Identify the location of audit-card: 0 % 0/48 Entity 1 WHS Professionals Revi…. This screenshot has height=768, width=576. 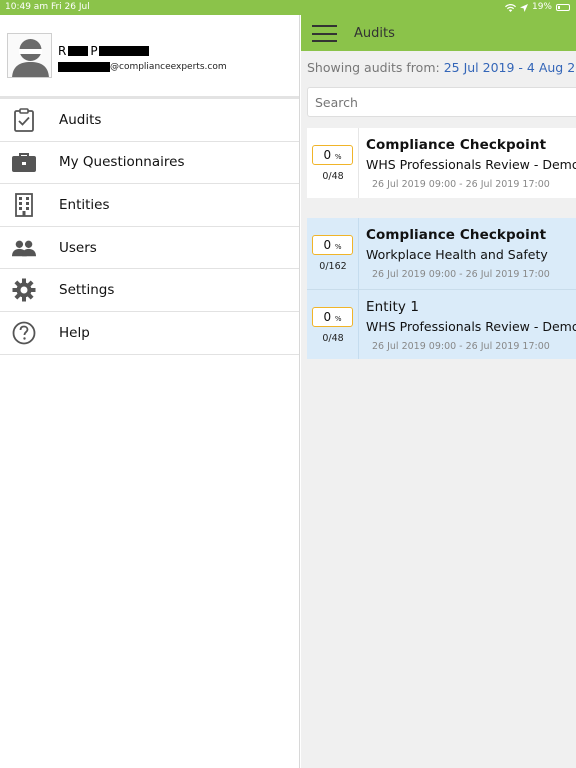
(441, 324).